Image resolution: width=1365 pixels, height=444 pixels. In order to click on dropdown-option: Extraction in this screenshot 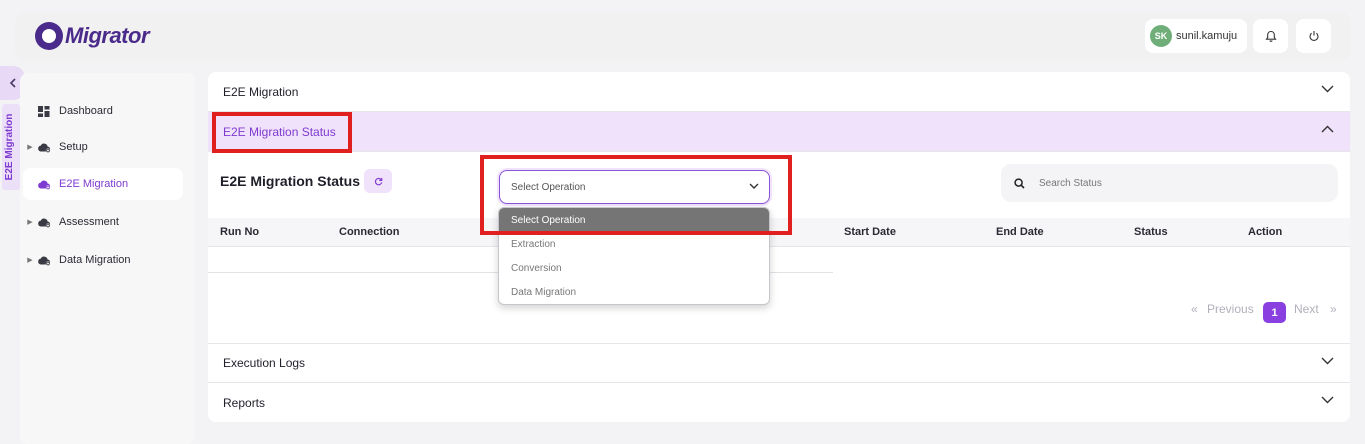, I will do `click(634, 244)`.